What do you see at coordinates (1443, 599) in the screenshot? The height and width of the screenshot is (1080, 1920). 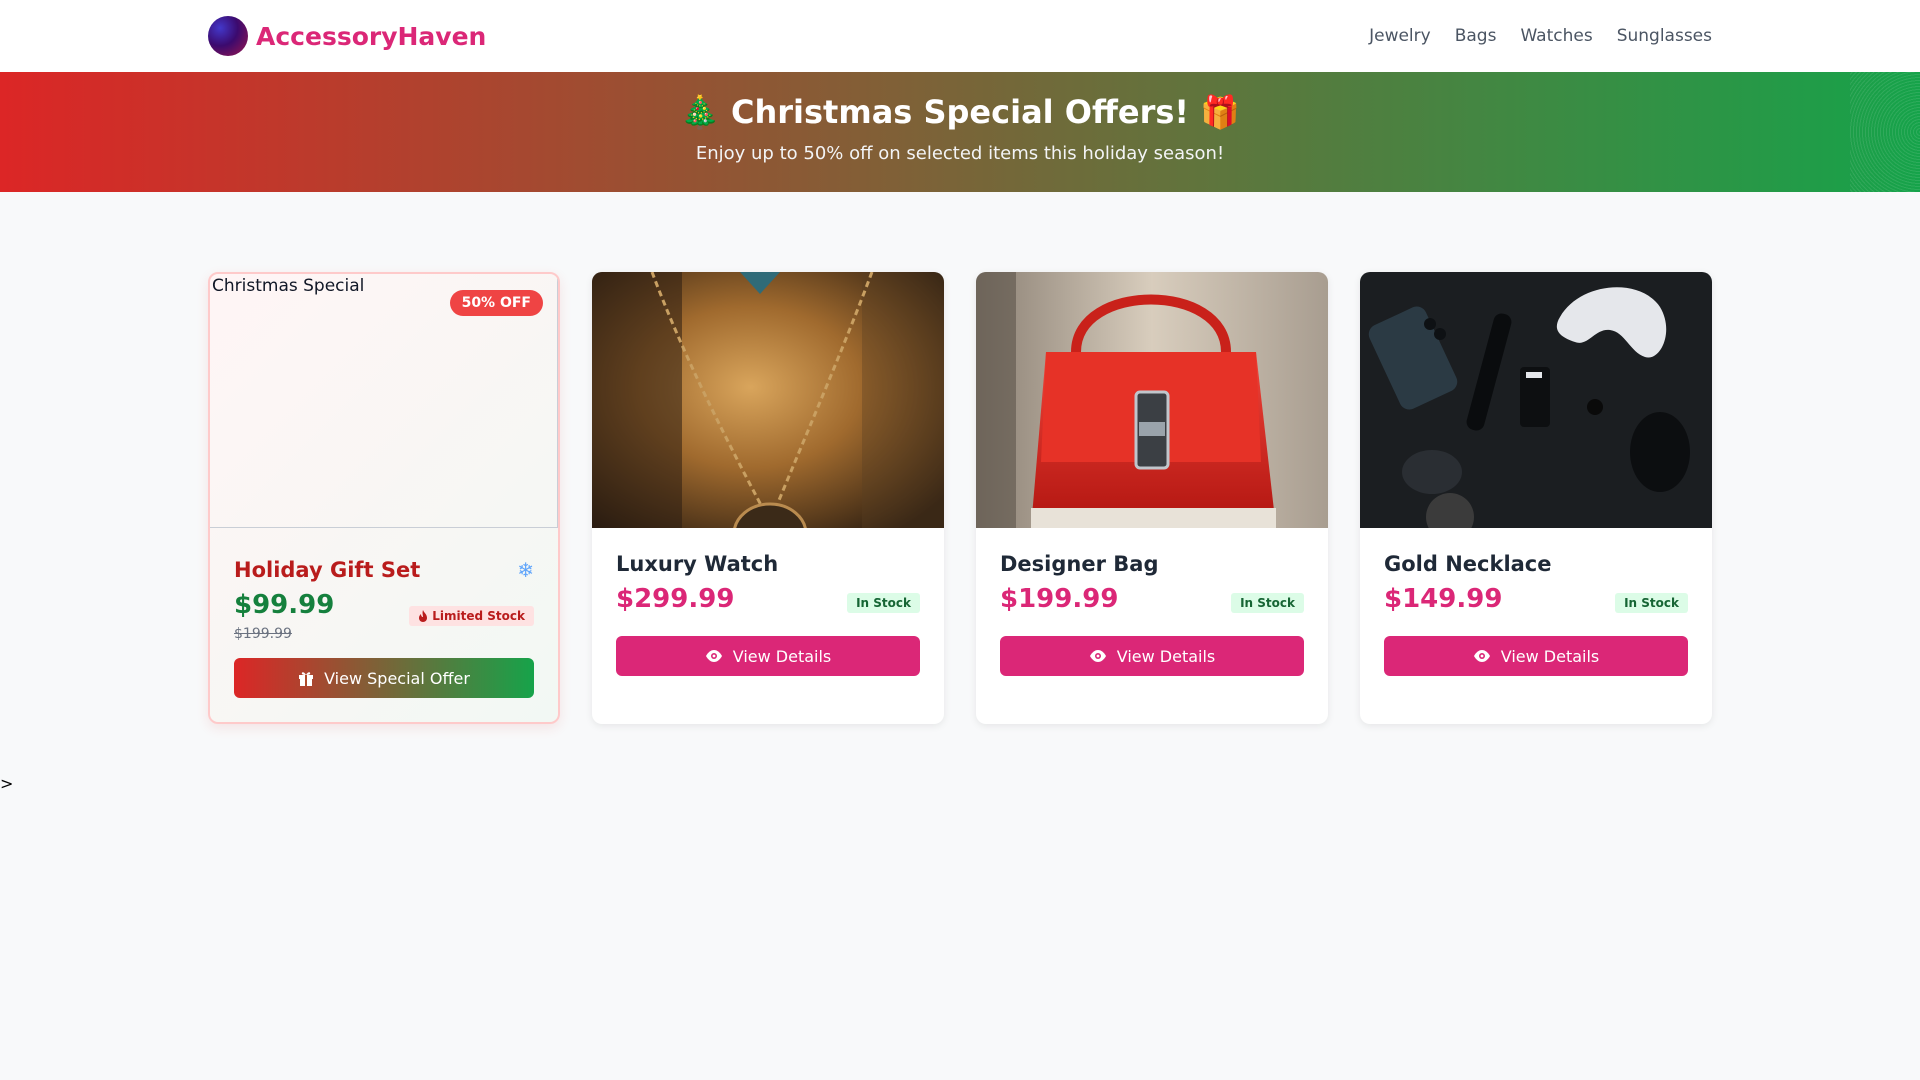 I see `product-price: $149.99` at bounding box center [1443, 599].